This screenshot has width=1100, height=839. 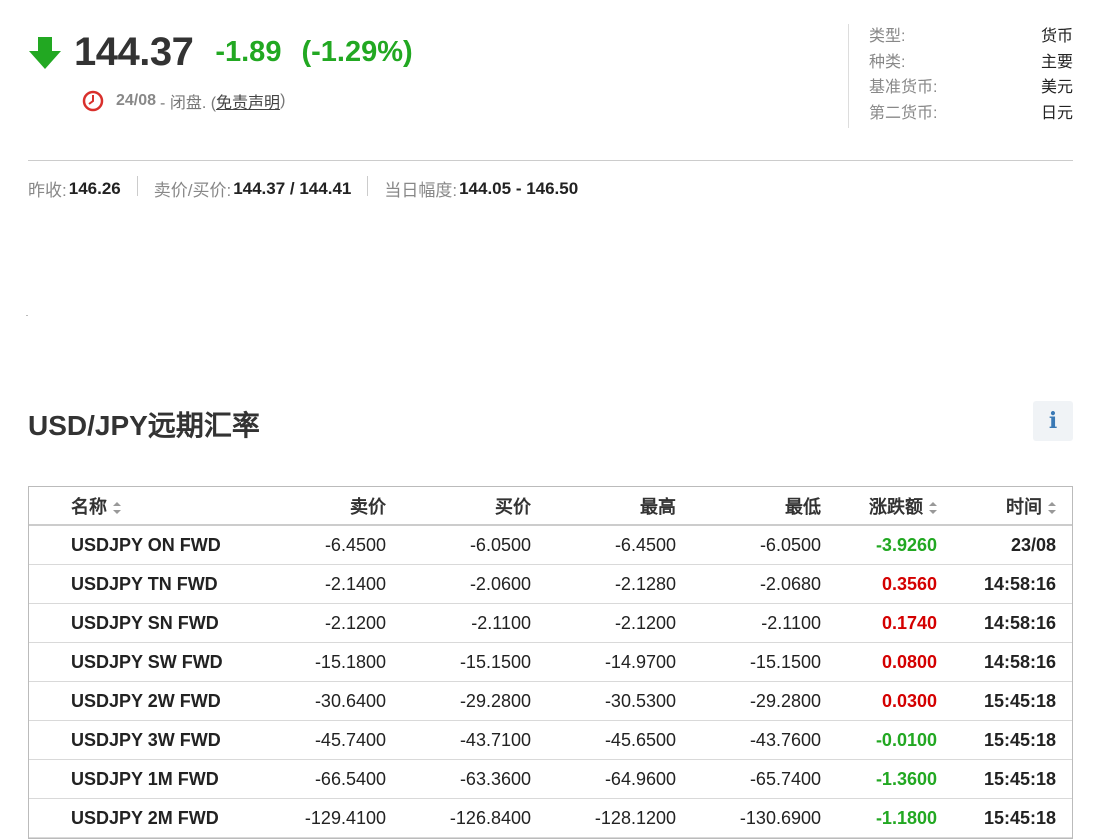 I want to click on cell-name: USDJPY SW FWD, so click(x=135, y=662).